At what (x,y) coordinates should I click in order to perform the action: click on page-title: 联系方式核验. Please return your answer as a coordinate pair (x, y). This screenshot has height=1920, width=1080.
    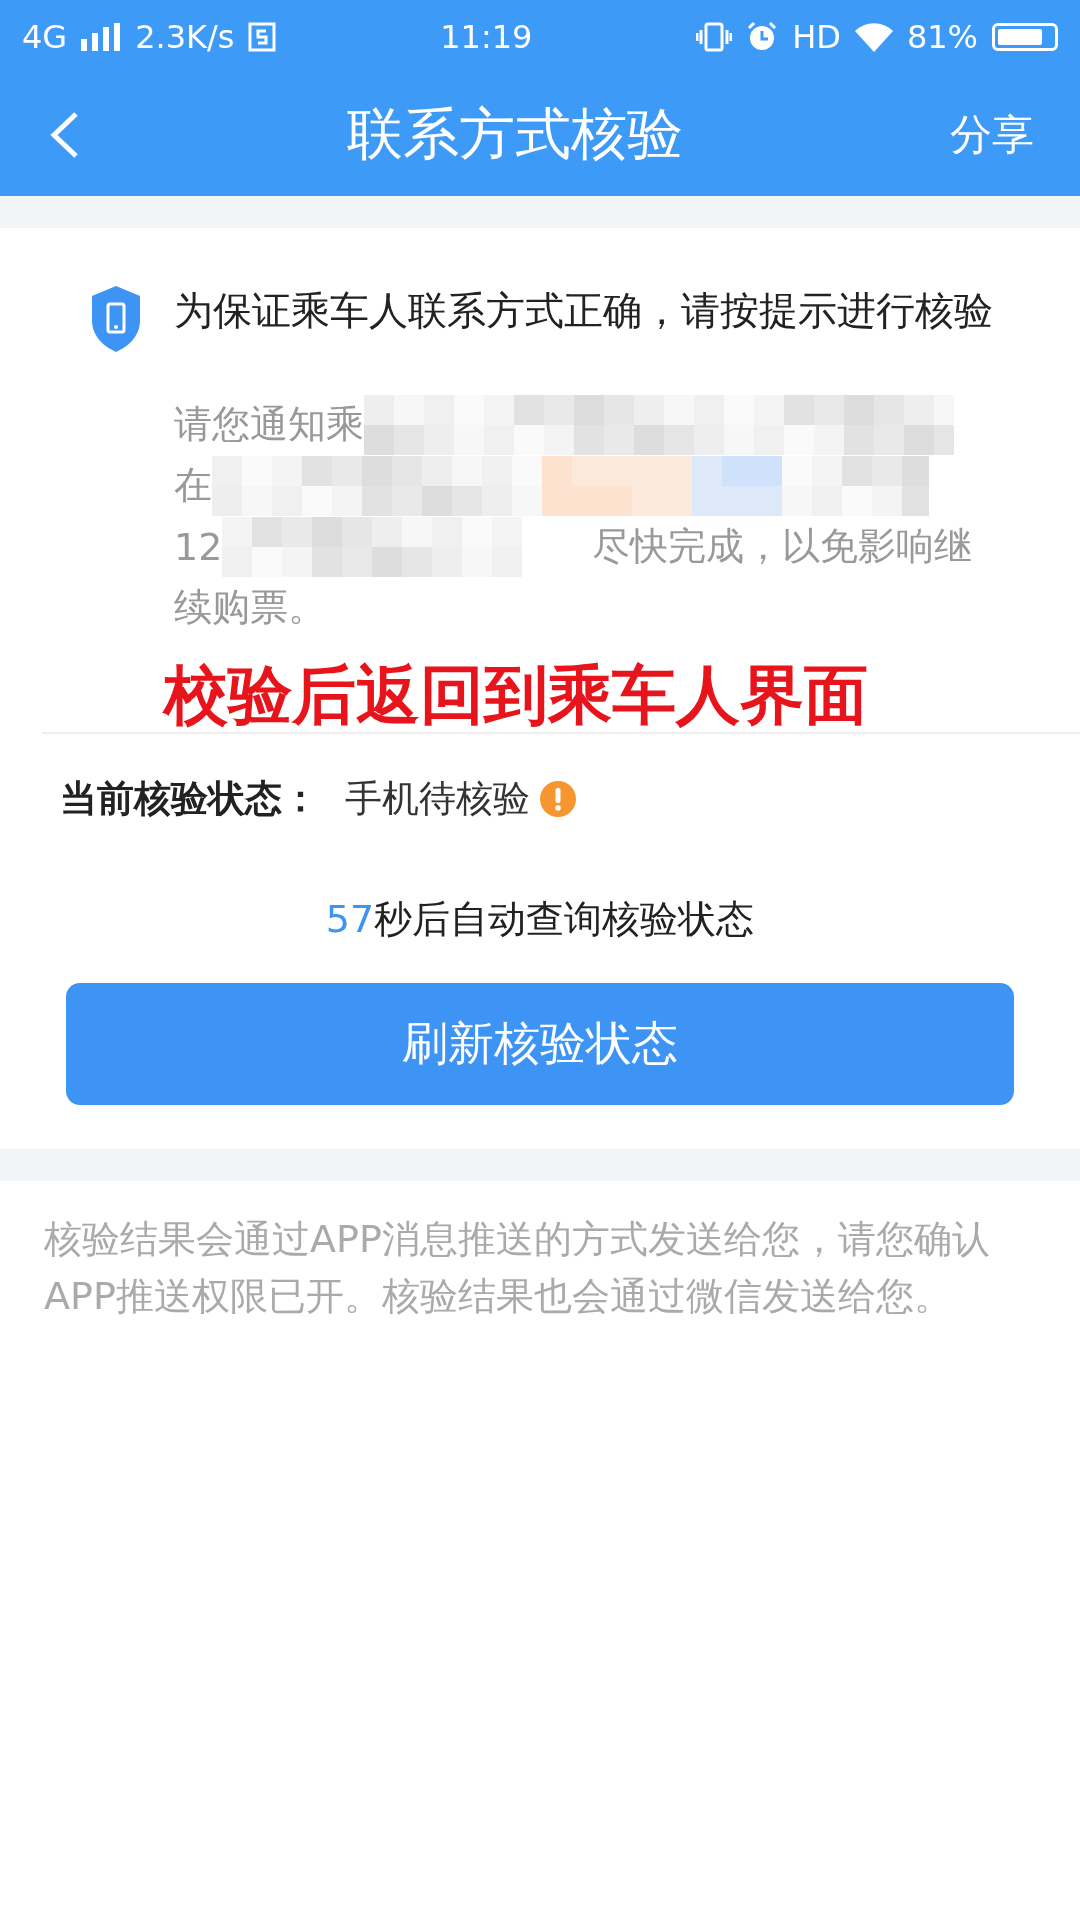
    Looking at the image, I should click on (515, 133).